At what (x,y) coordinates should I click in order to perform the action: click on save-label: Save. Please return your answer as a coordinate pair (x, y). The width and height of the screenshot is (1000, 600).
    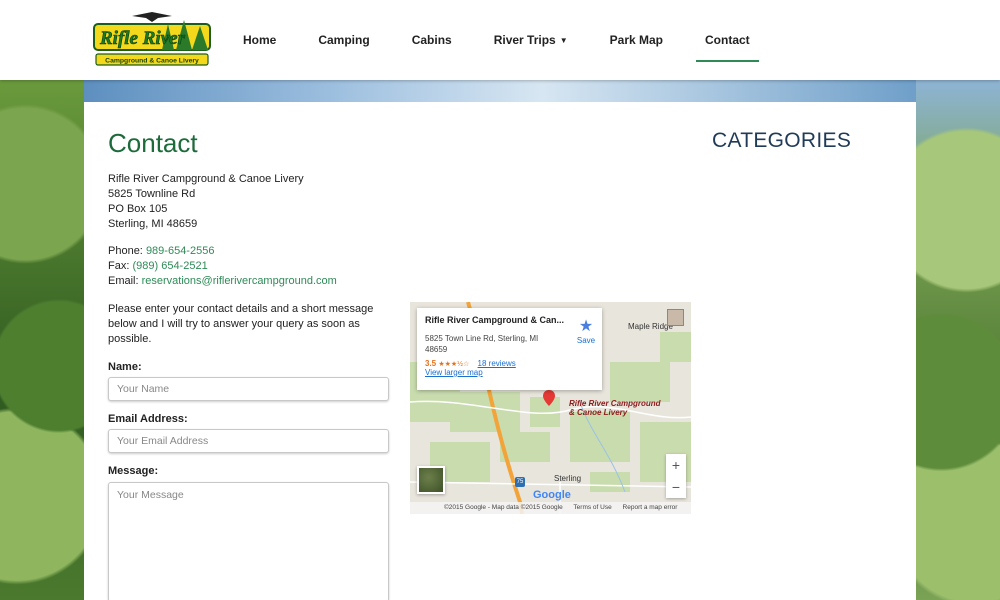
    Looking at the image, I should click on (586, 340).